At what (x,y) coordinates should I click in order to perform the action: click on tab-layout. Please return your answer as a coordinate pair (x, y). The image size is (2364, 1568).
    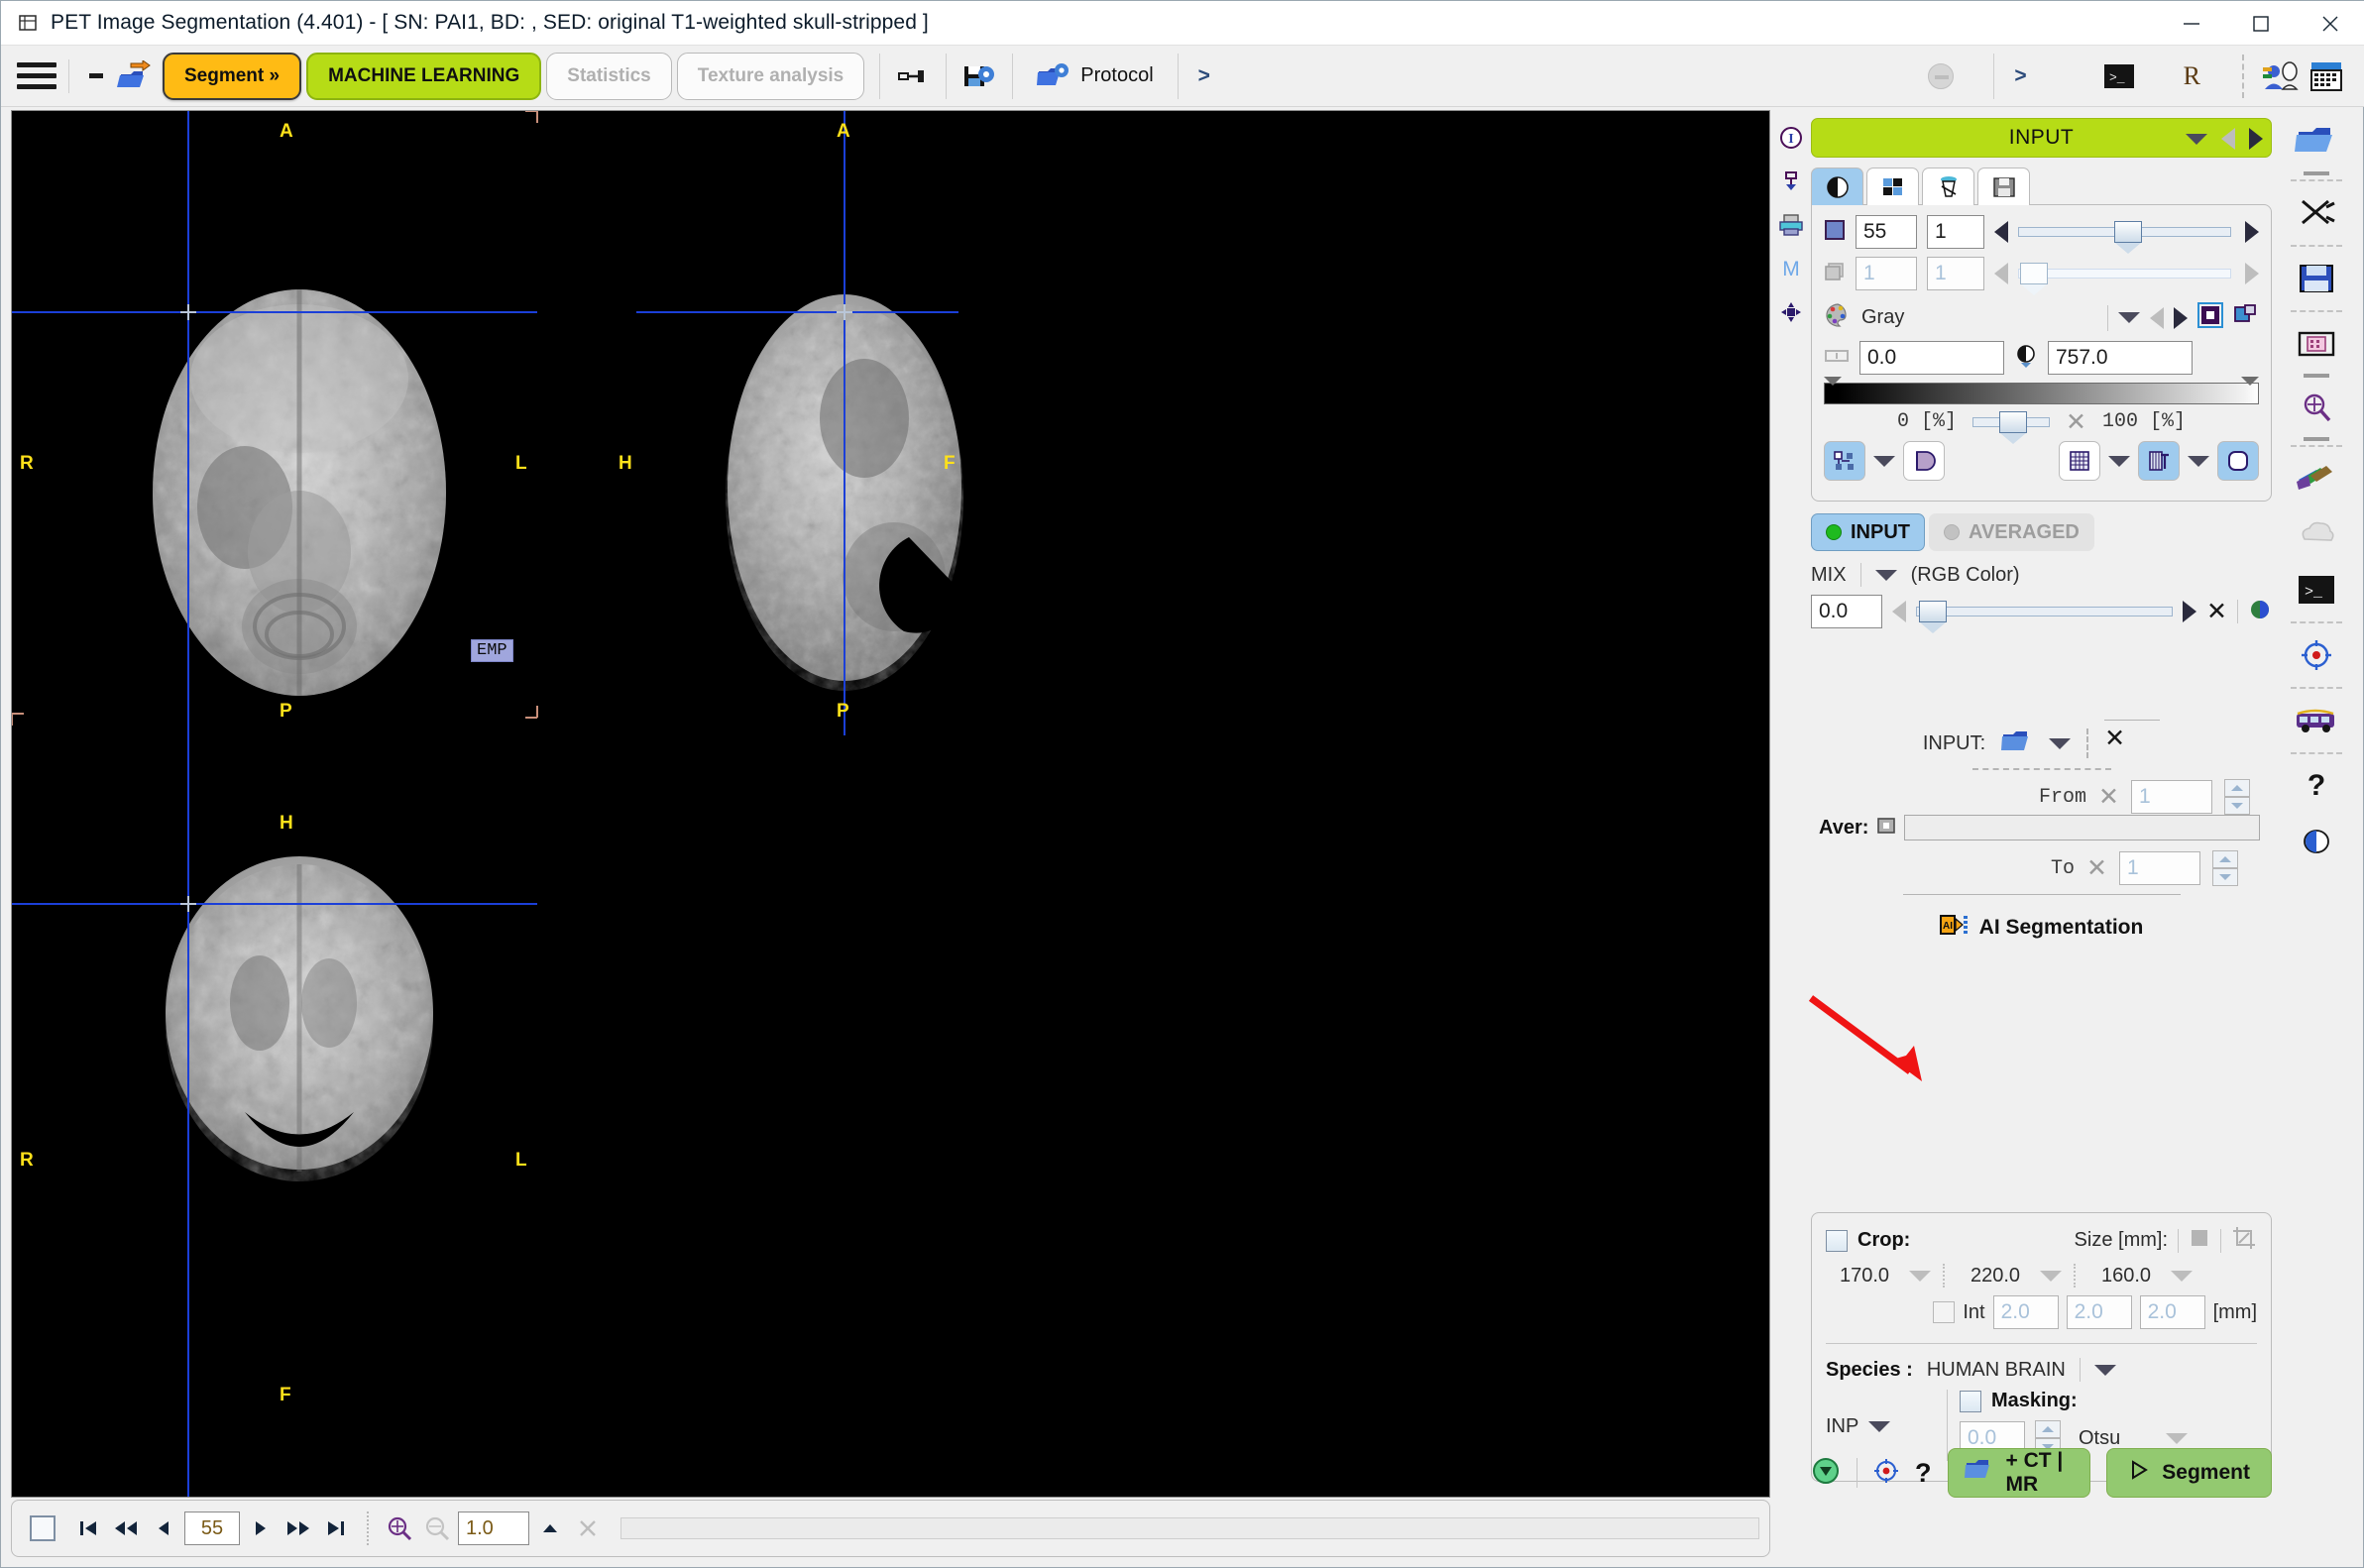
    Looking at the image, I should click on (1892, 186).